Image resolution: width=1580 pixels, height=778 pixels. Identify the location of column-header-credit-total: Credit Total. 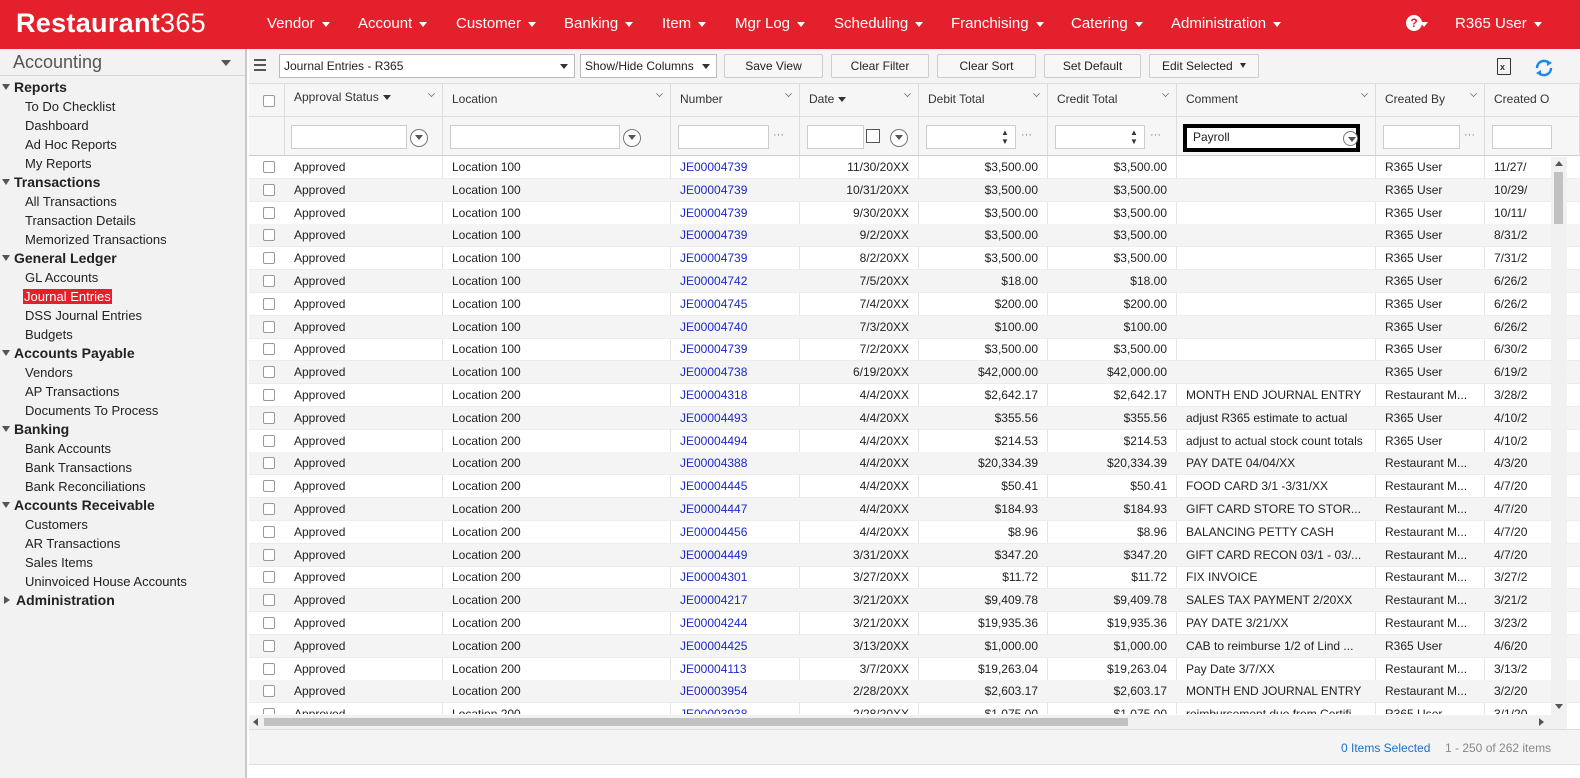
(1112, 100).